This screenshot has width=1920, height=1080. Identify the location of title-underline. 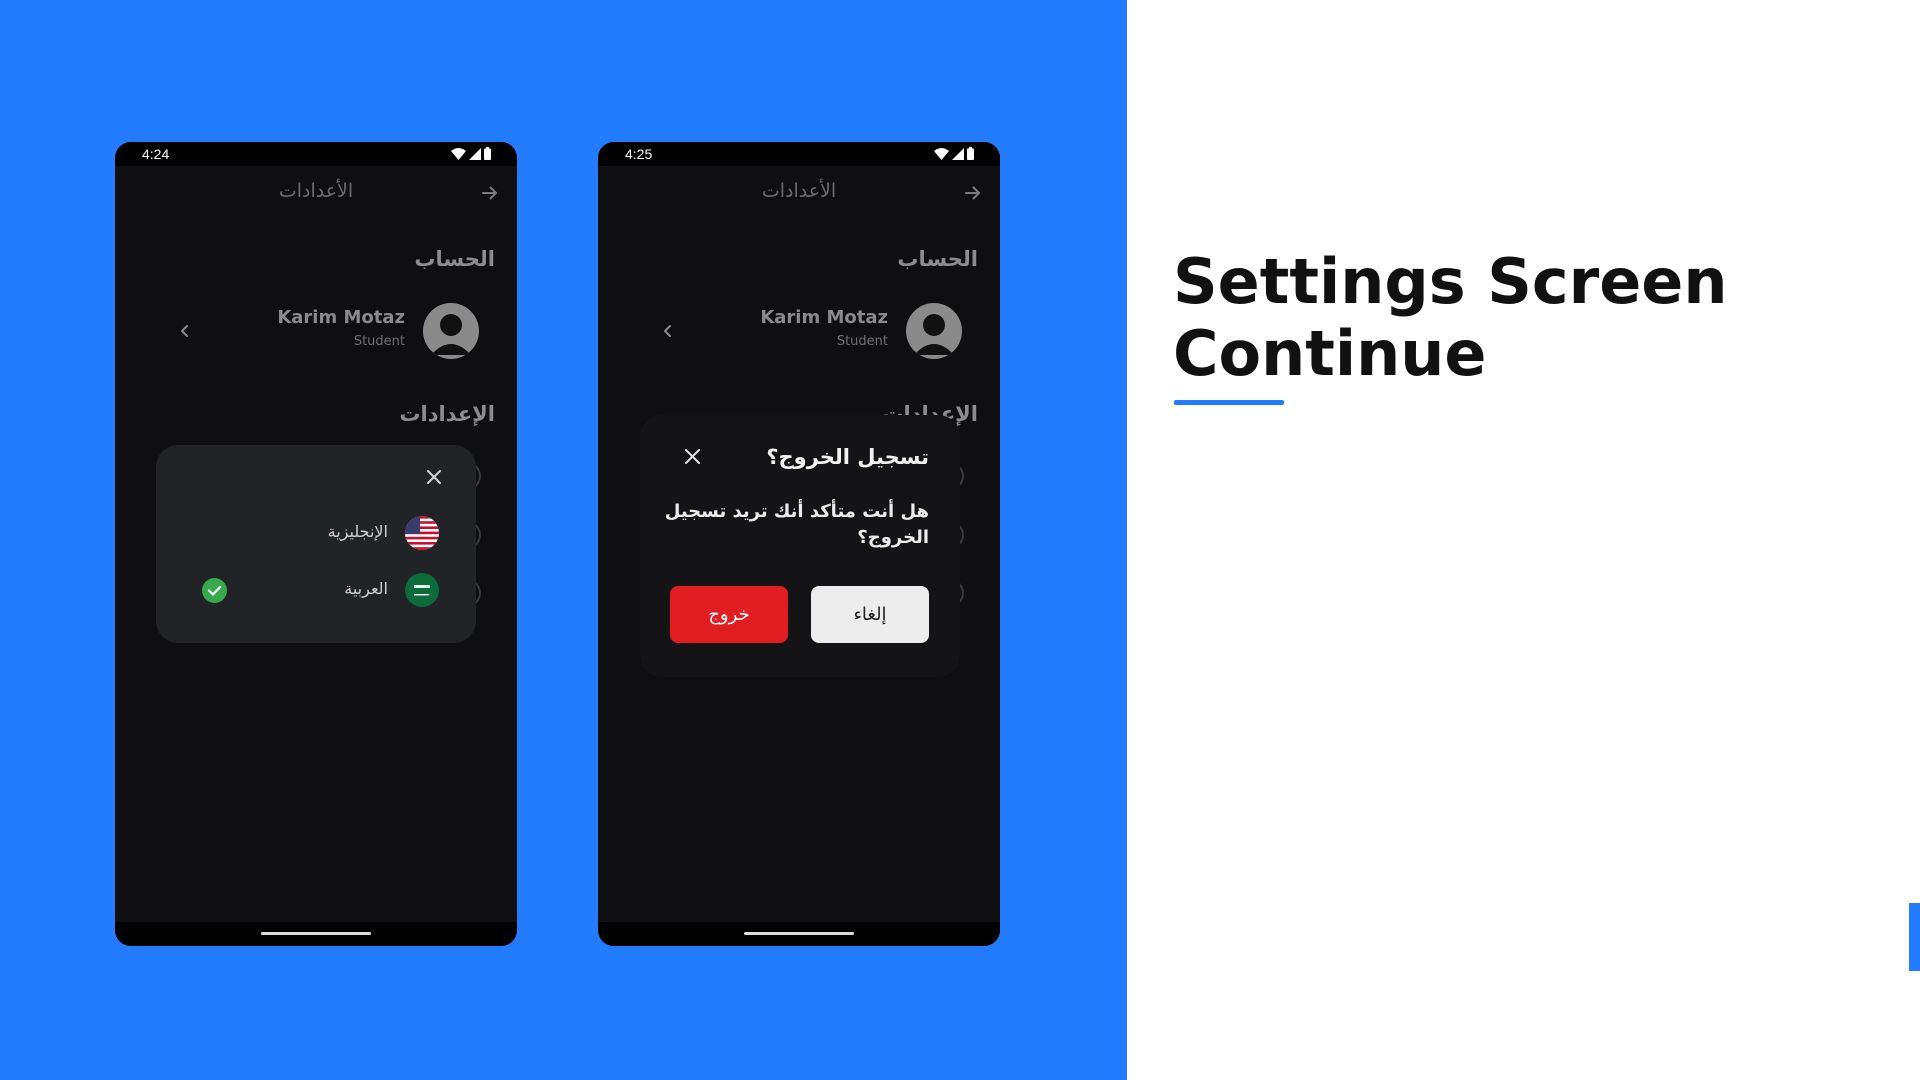
(1229, 402).